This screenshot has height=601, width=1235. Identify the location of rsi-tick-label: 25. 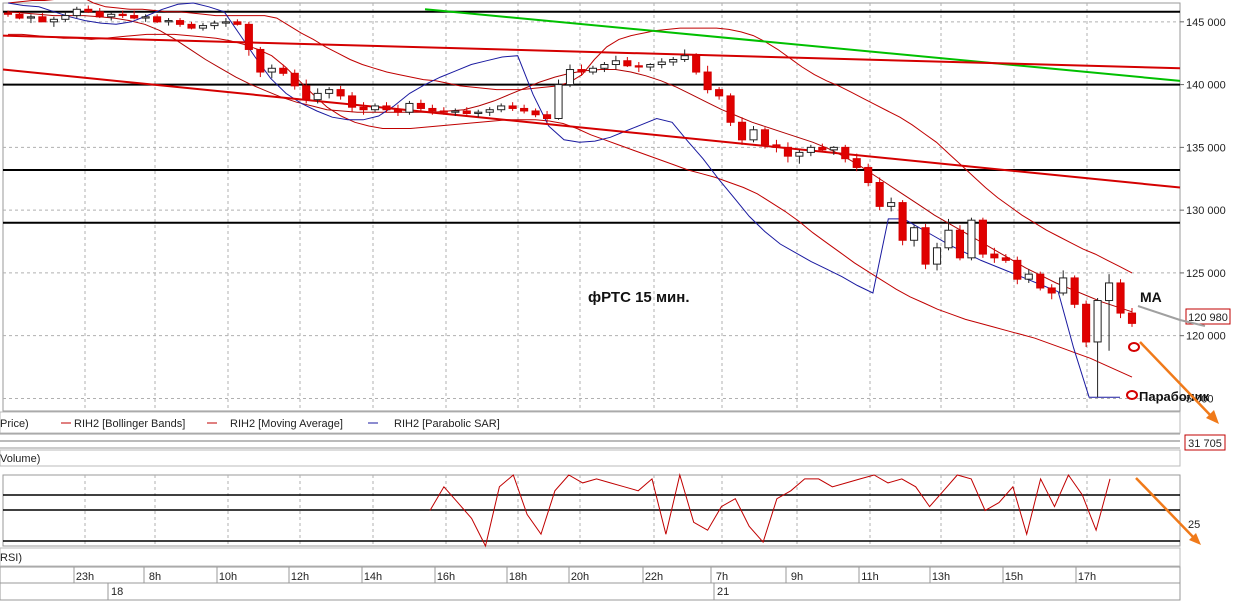
(1194, 525).